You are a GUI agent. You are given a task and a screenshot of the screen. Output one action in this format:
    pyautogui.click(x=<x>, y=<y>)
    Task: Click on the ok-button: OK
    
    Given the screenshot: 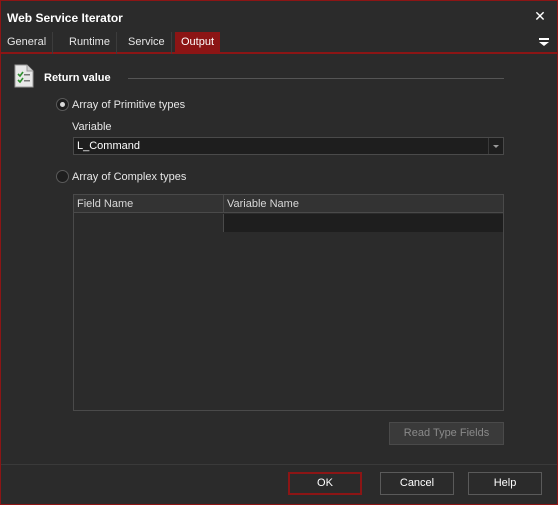 What is the action you would take?
    pyautogui.click(x=325, y=483)
    